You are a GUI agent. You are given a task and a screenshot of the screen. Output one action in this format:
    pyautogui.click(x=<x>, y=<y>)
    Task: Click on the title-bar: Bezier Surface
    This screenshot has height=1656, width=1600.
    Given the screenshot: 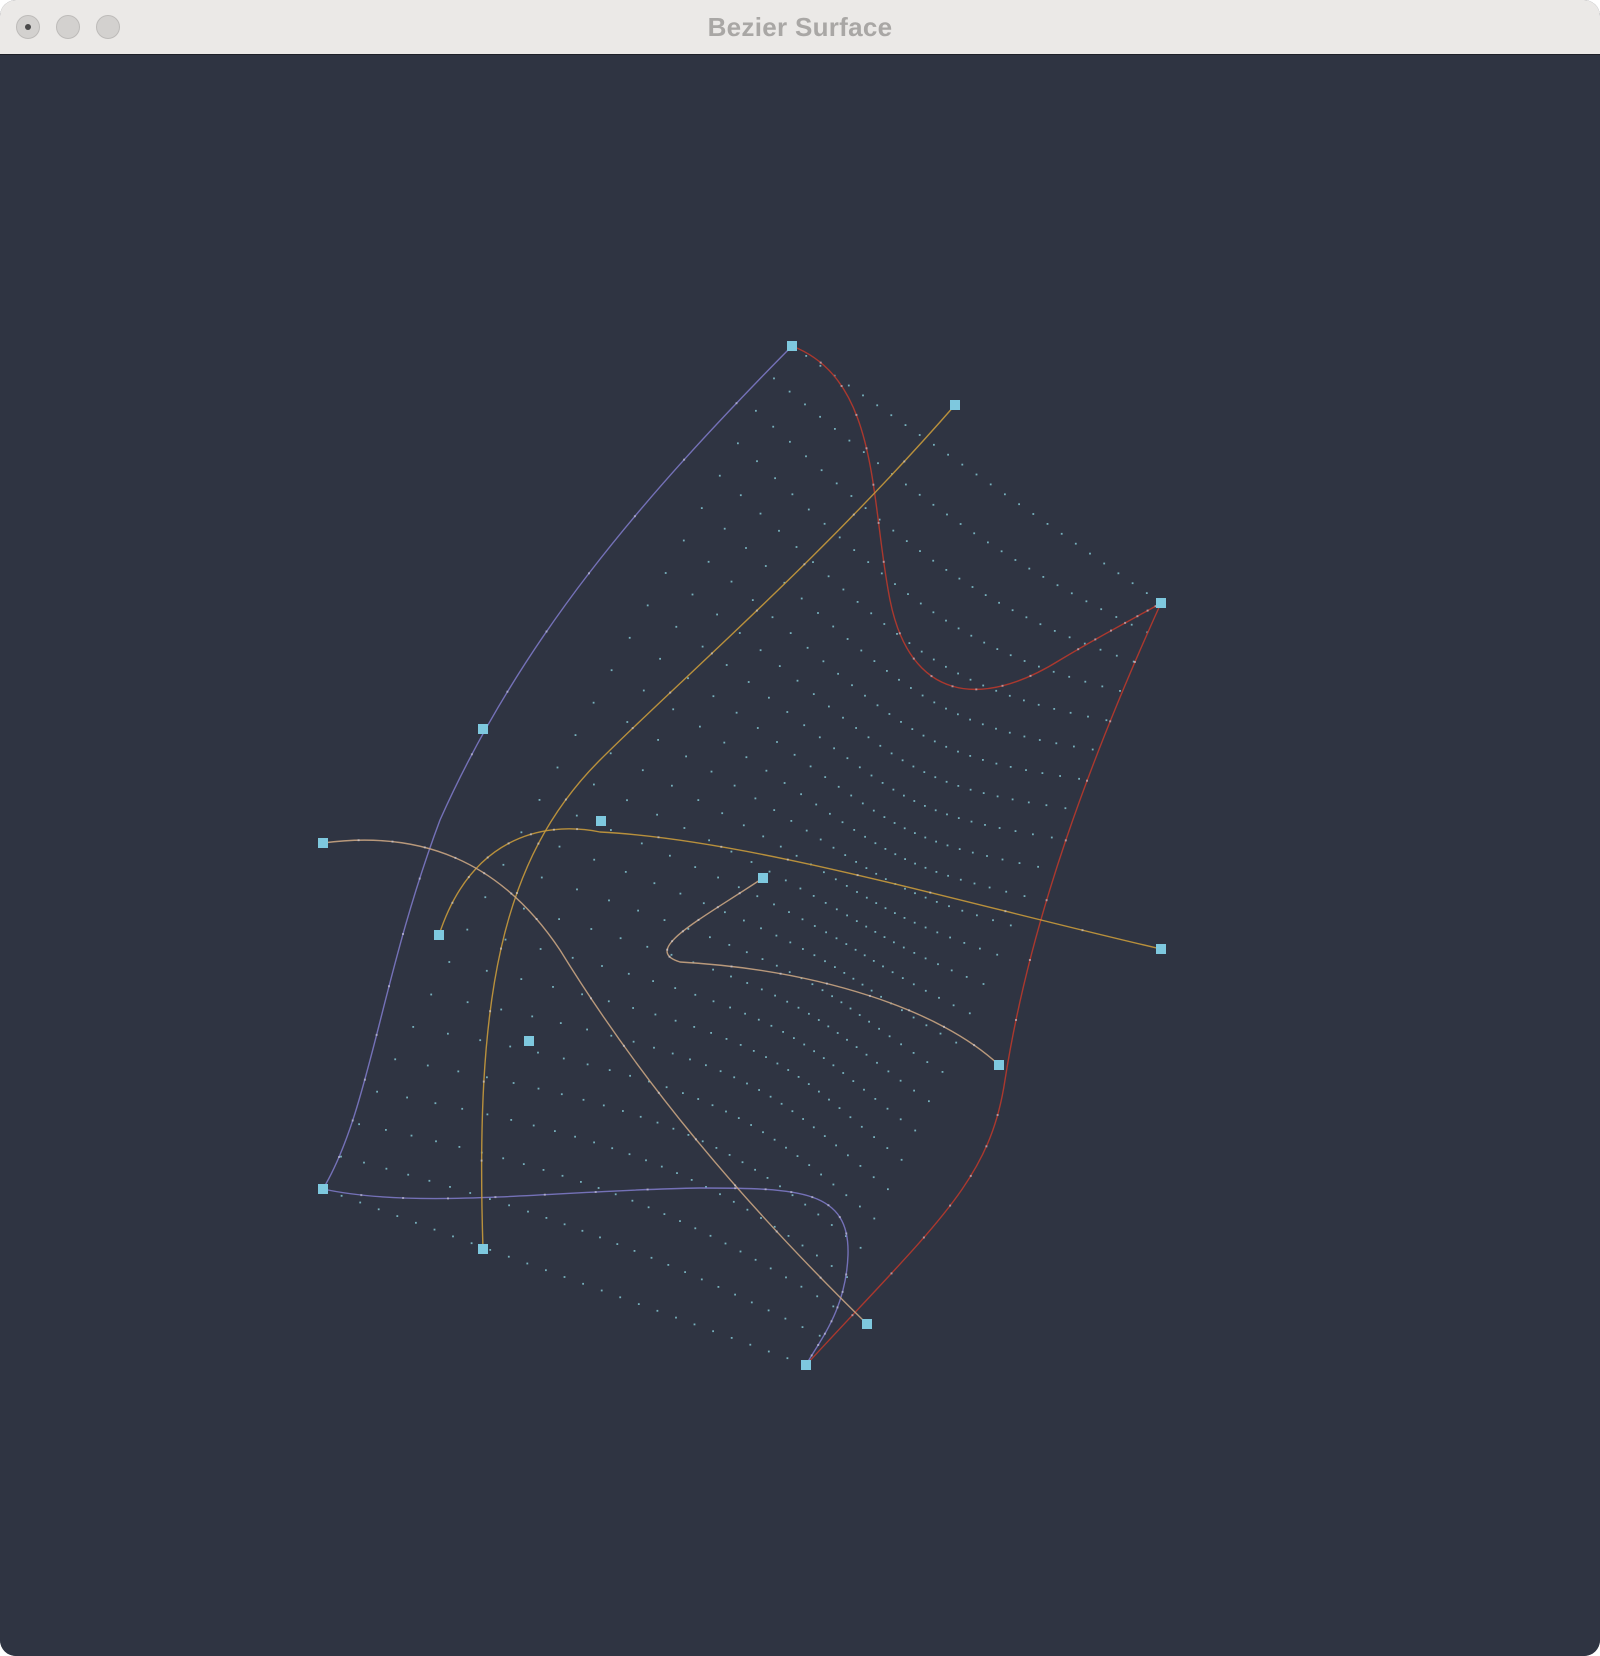 What is the action you would take?
    pyautogui.click(x=800, y=27)
    